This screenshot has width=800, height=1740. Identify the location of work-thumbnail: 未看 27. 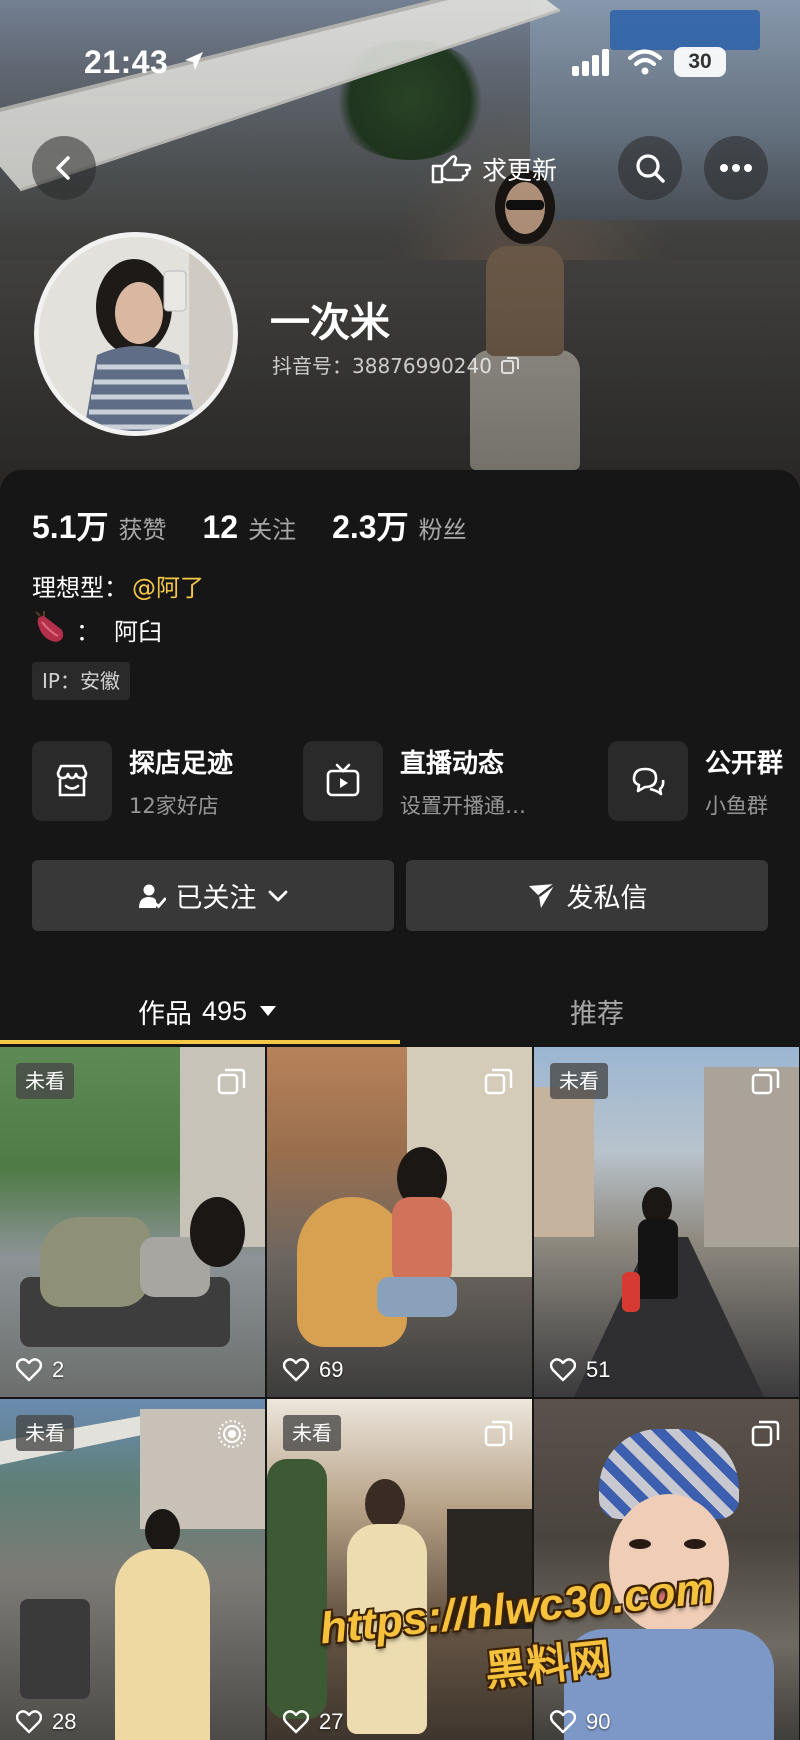
(399, 1569).